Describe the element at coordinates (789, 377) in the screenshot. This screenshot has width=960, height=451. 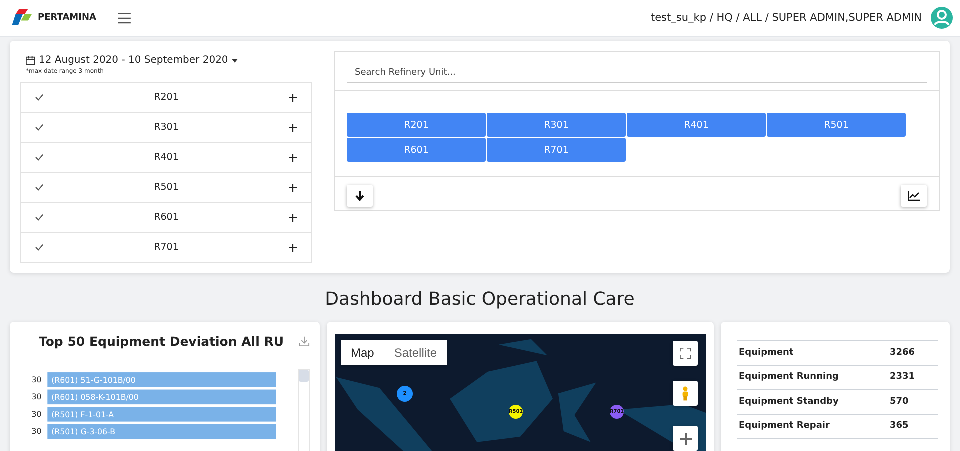
I see `table-cell-text: Equipment Running` at that location.